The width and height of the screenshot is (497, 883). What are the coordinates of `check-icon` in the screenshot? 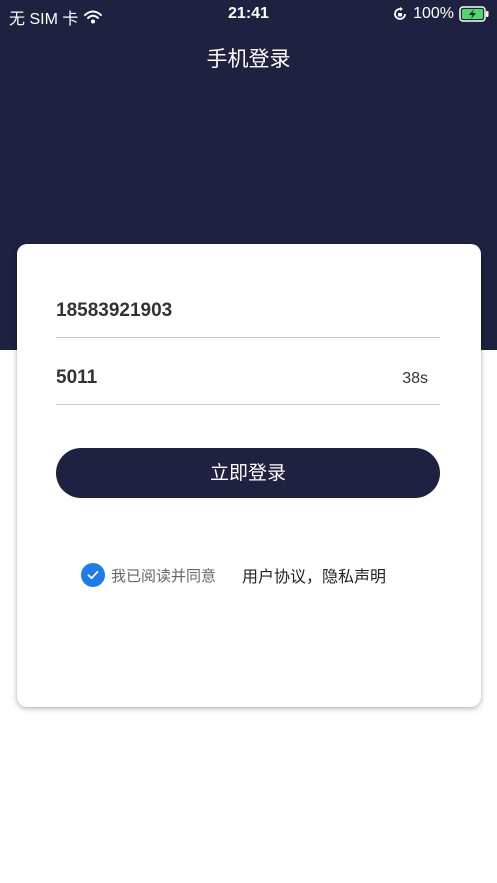 It's located at (93, 575).